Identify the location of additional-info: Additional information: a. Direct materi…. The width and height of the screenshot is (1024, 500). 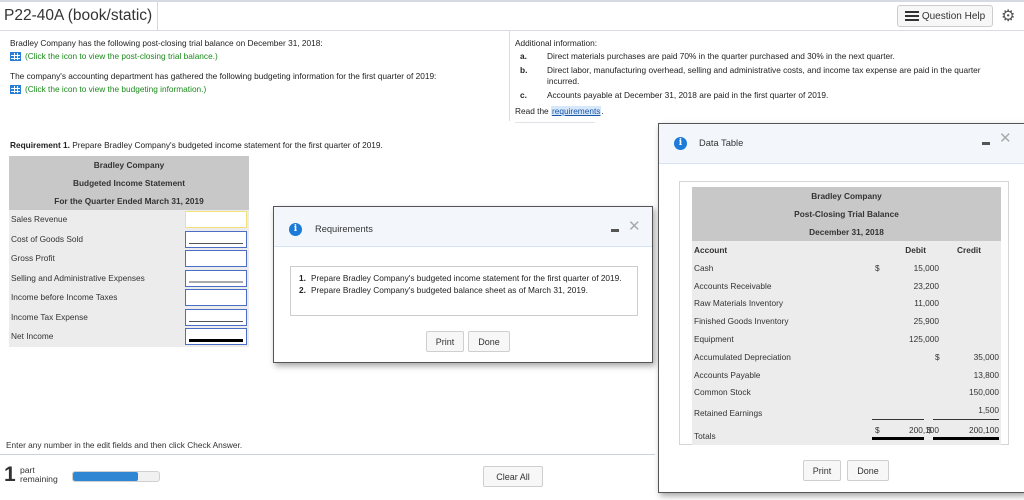
(767, 74).